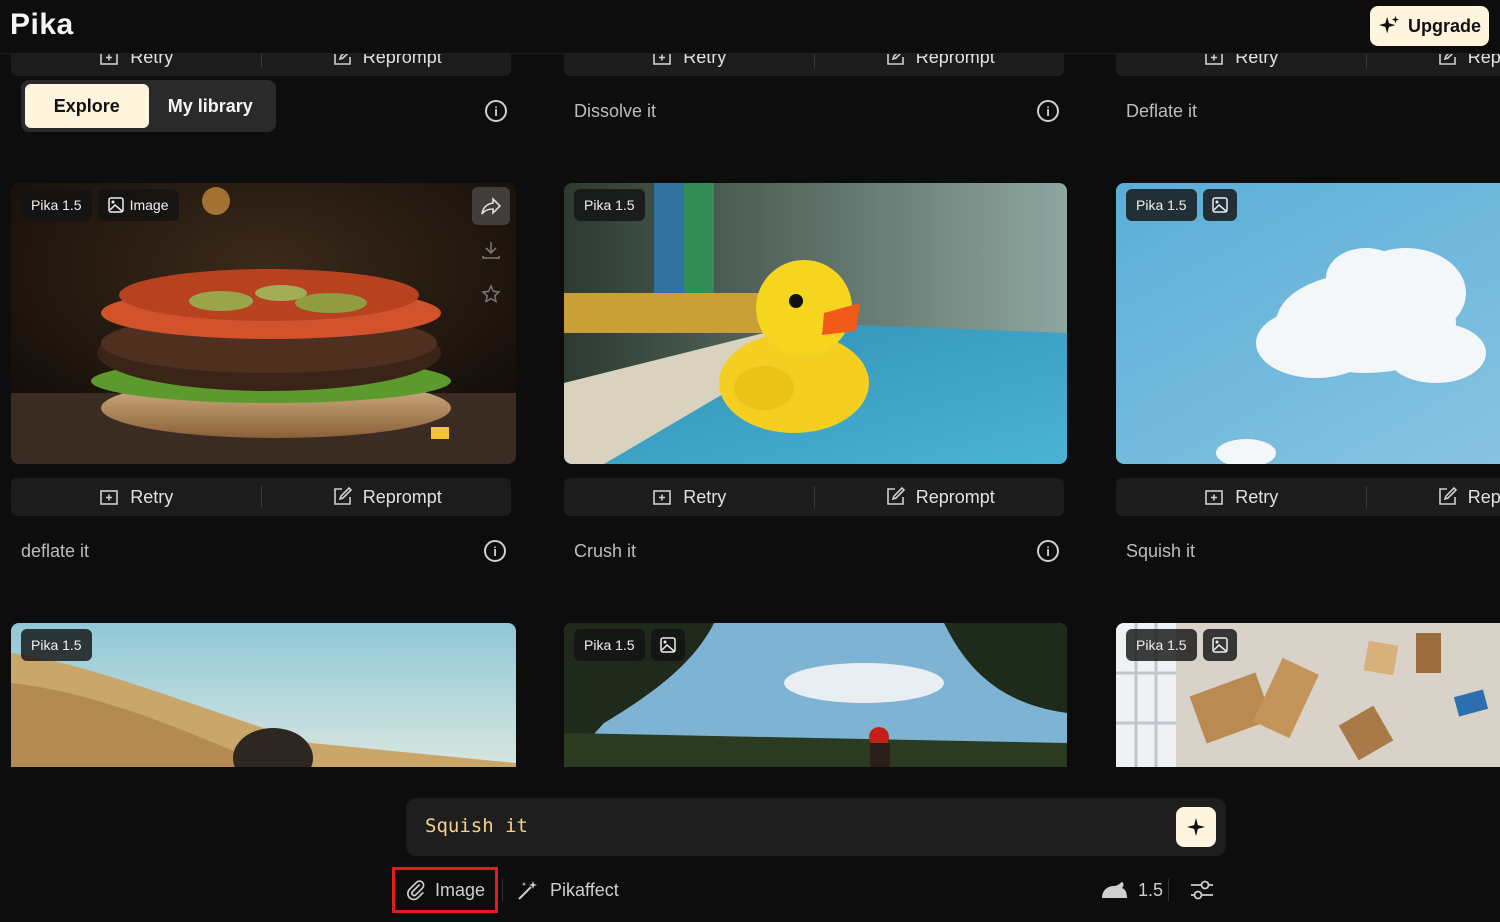 This screenshot has width=1500, height=922. I want to click on card-prompt-text: Crush it, so click(605, 550).